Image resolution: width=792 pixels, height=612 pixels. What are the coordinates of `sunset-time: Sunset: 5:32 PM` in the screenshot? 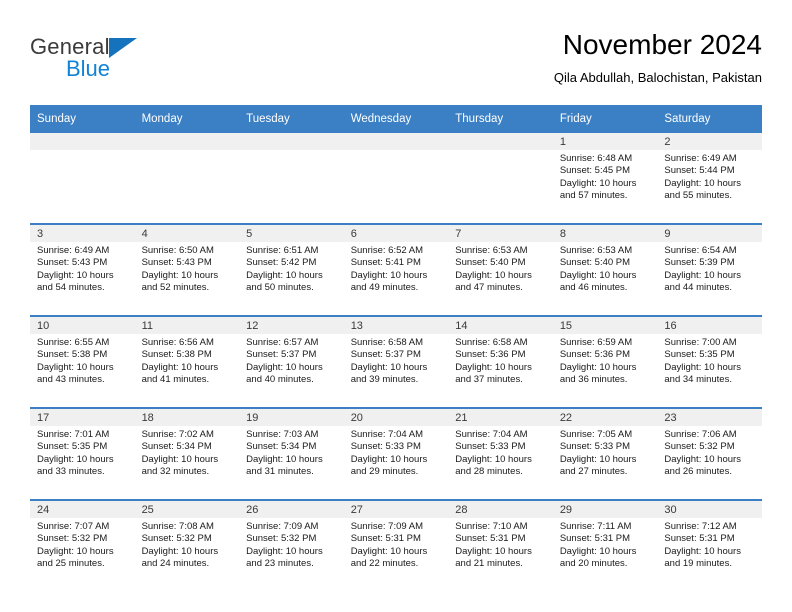 It's located at (72, 539).